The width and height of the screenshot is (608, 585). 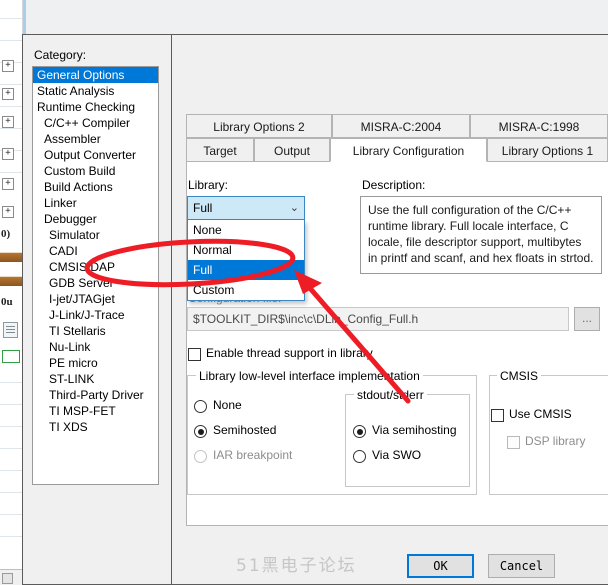 I want to click on category-item: TI MSP-FET, so click(x=95, y=411).